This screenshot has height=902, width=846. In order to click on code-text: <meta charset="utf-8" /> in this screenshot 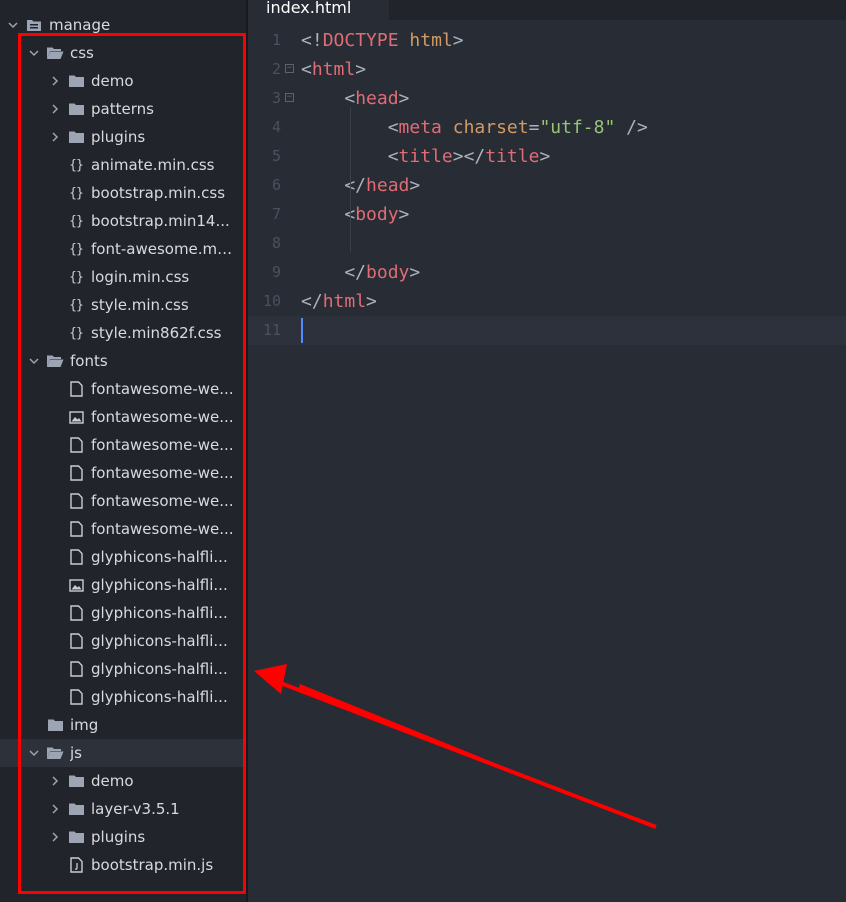, I will do `click(474, 127)`.